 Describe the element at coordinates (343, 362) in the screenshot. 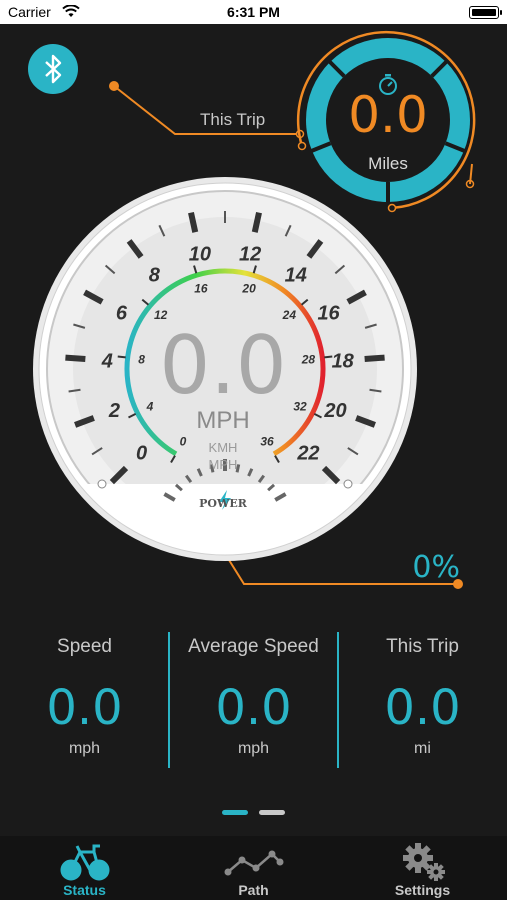

I see `mph-scale-label: 18` at that location.